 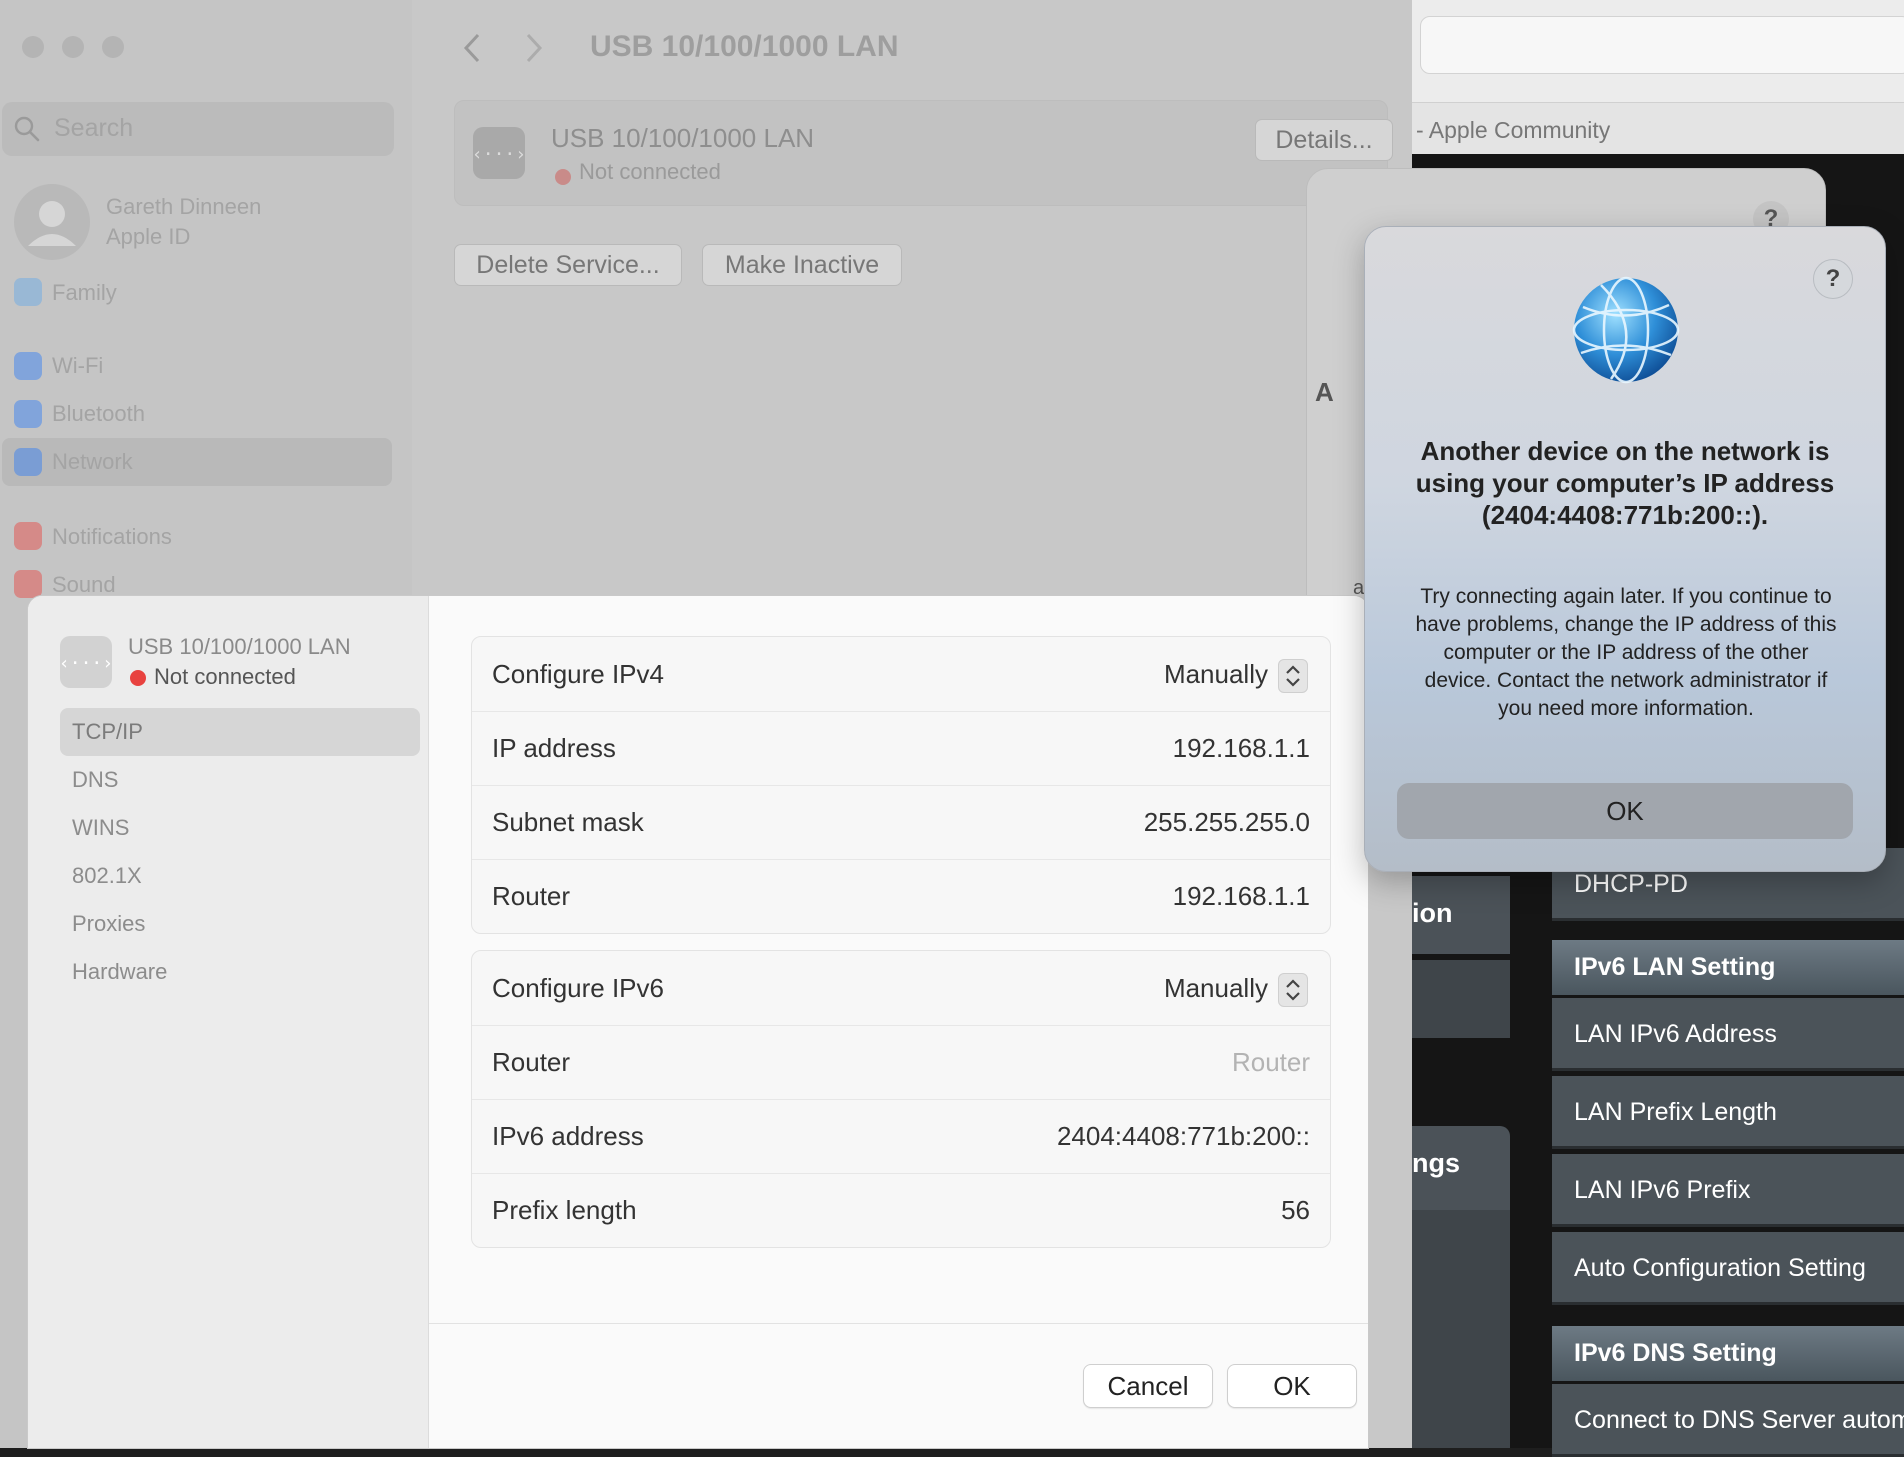 I want to click on make-inactive-button: Make Inactive, so click(x=802, y=265).